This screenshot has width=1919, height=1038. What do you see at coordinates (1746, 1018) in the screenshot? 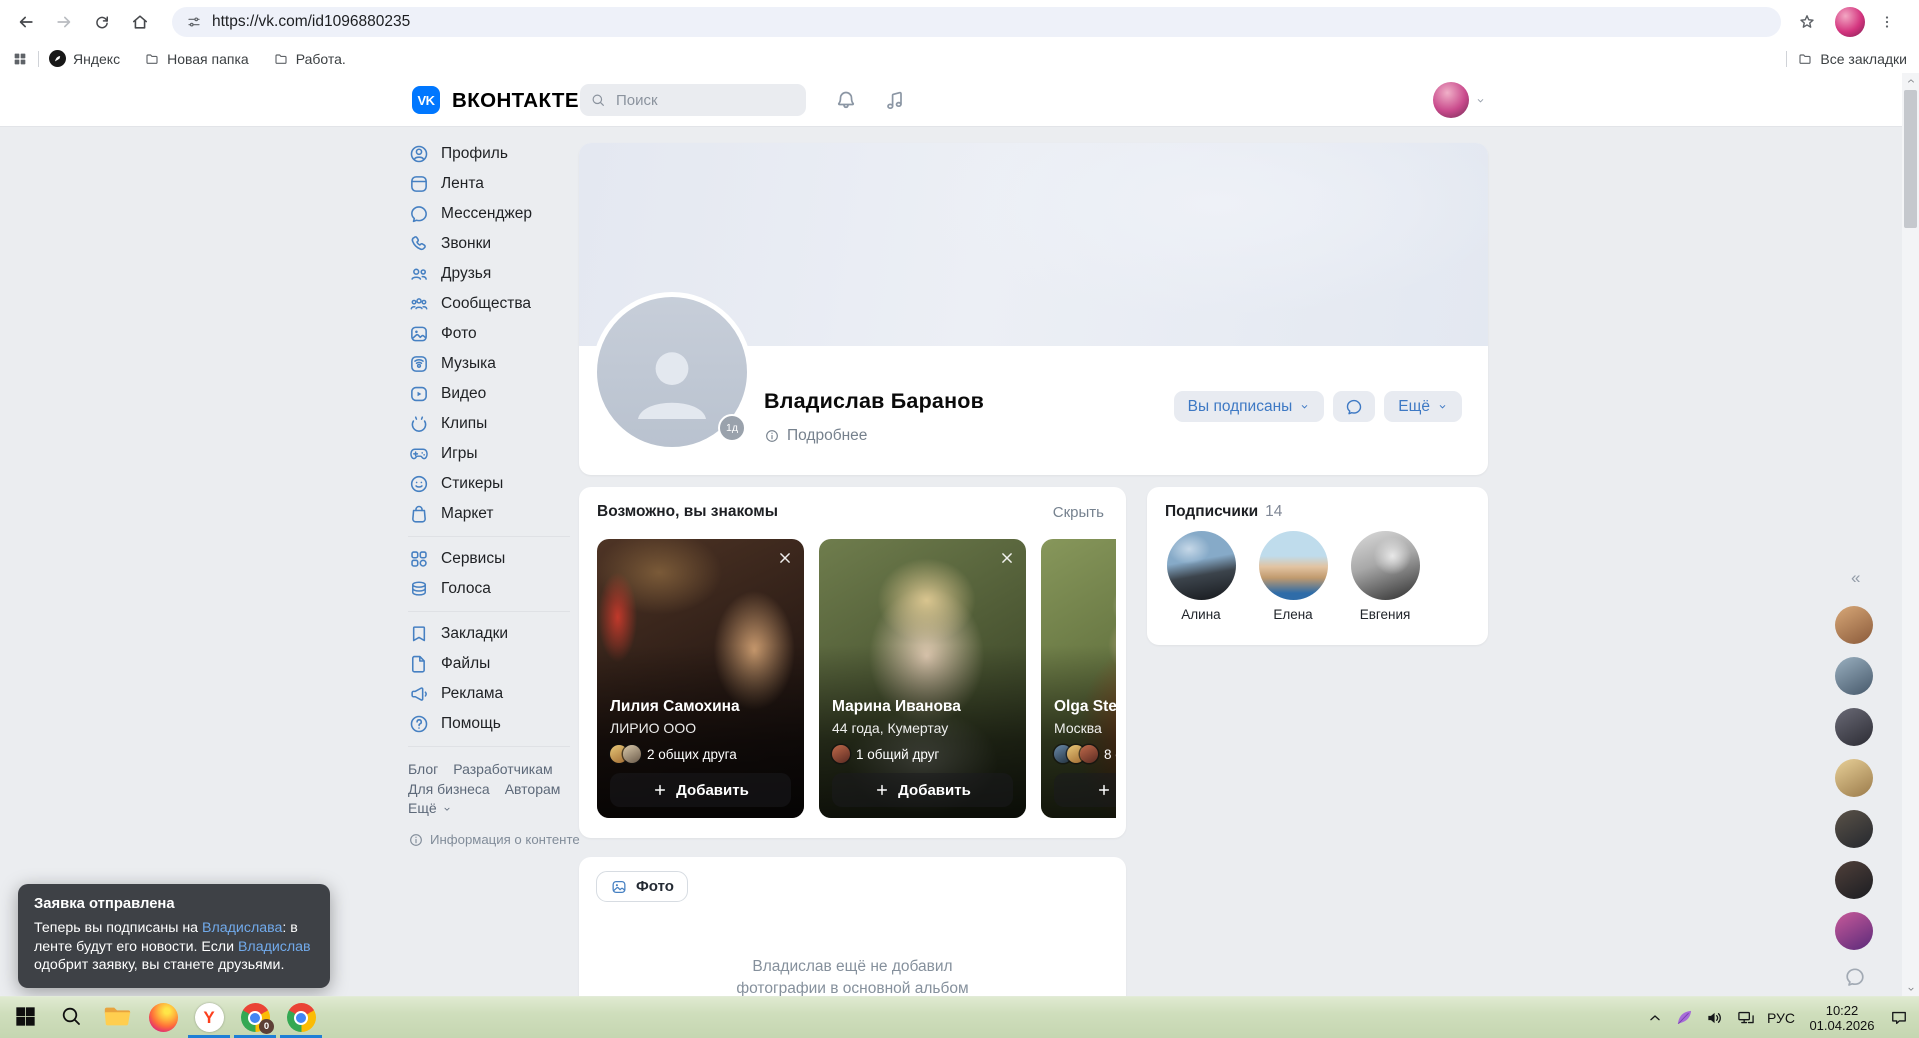
I see `network-icon` at bounding box center [1746, 1018].